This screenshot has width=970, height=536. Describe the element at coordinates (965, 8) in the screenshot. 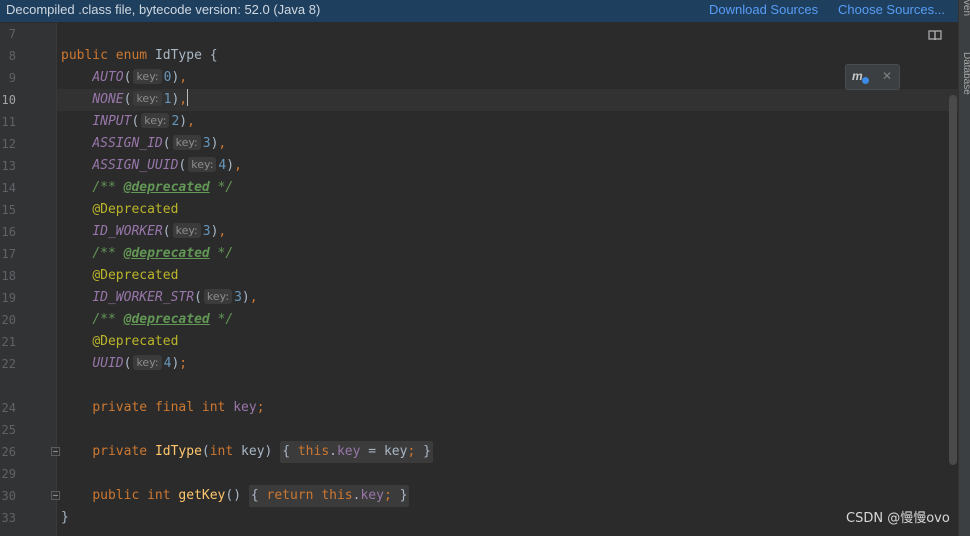

I see `maven-tool-tab: Maven` at that location.